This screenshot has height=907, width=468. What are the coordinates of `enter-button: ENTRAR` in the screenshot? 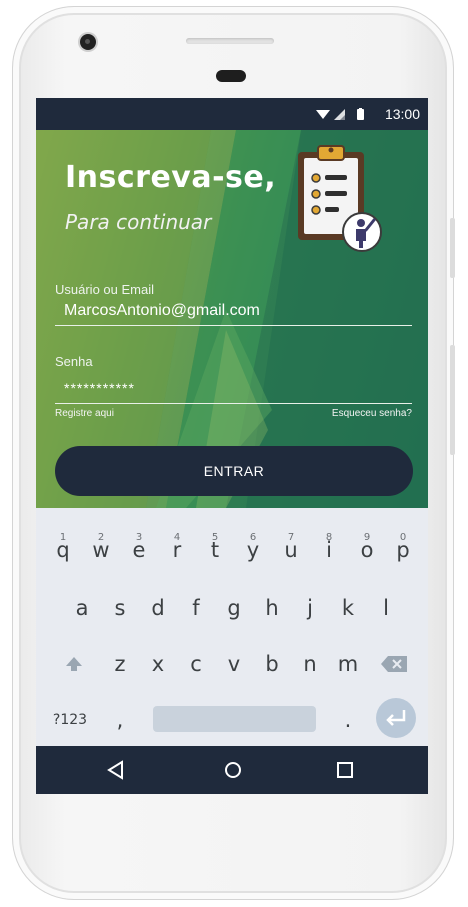 It's located at (234, 471).